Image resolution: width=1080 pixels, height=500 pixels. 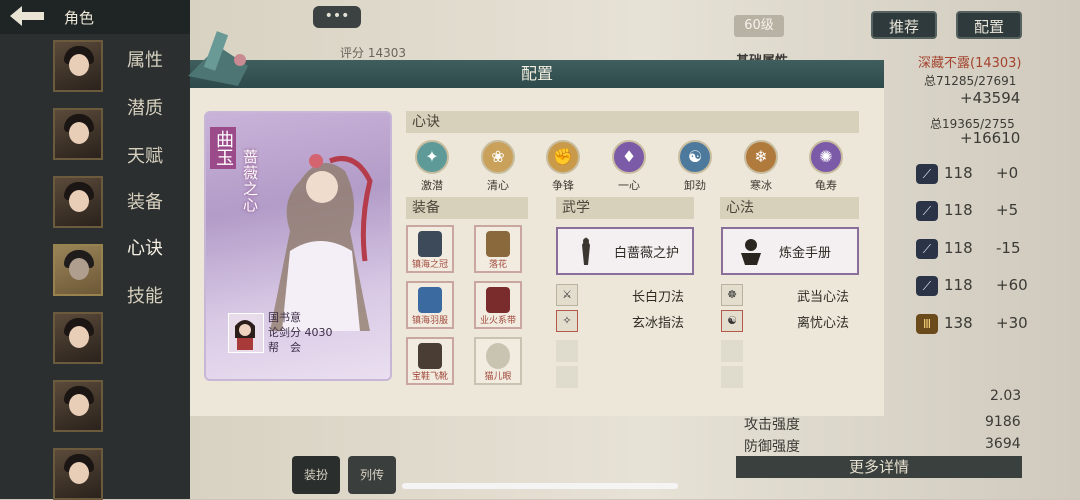 I want to click on sword-icon: ⚔, so click(x=567, y=295).